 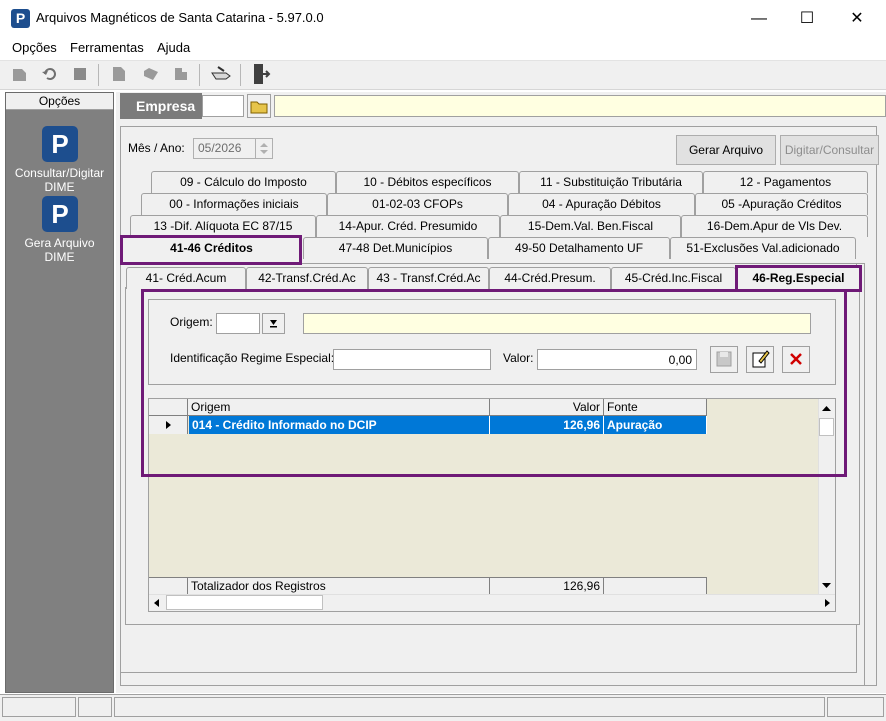 I want to click on export-icon, so click(x=181, y=74).